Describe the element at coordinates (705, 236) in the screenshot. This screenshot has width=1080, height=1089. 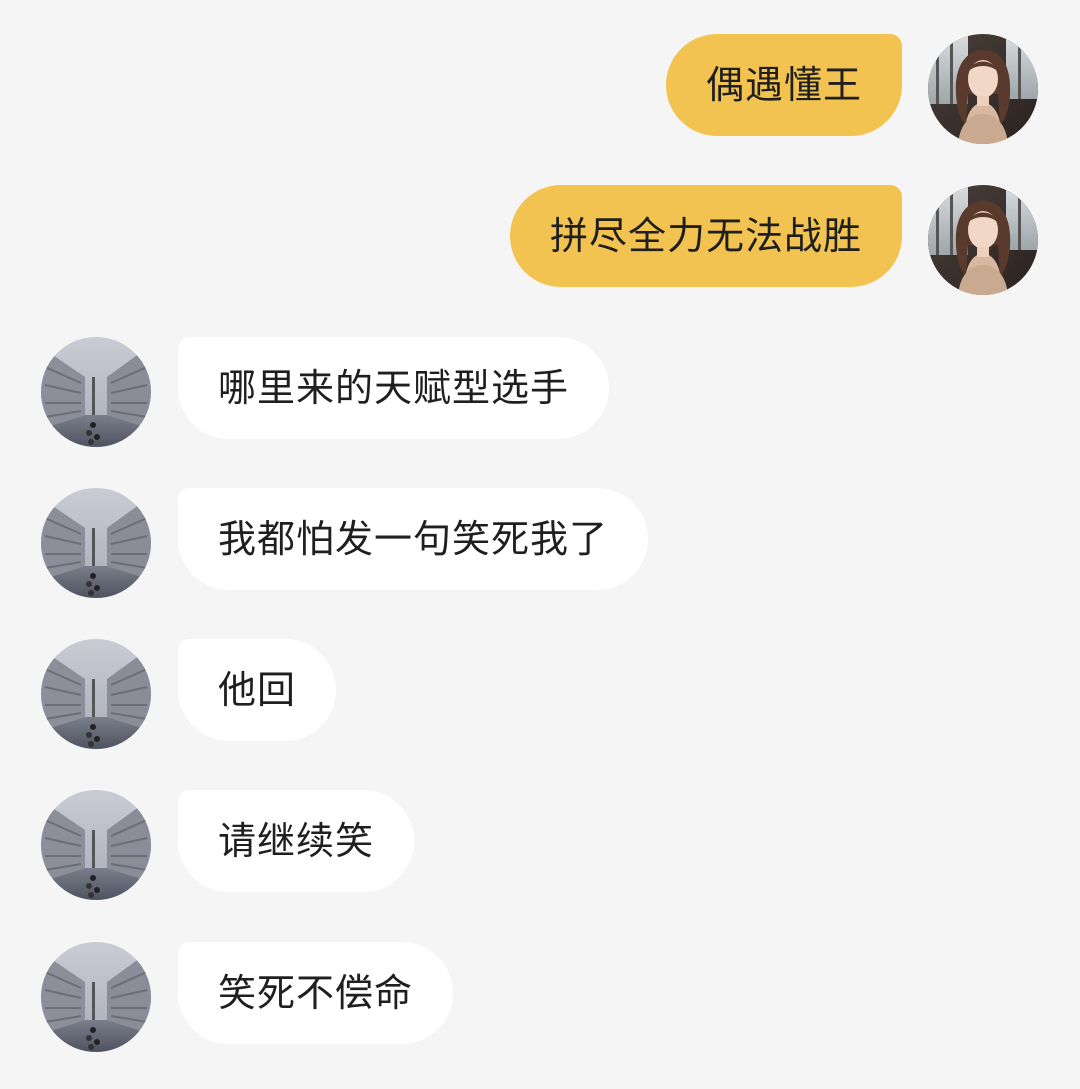
I see `message-bubble: 拼尽全力无法战胜` at that location.